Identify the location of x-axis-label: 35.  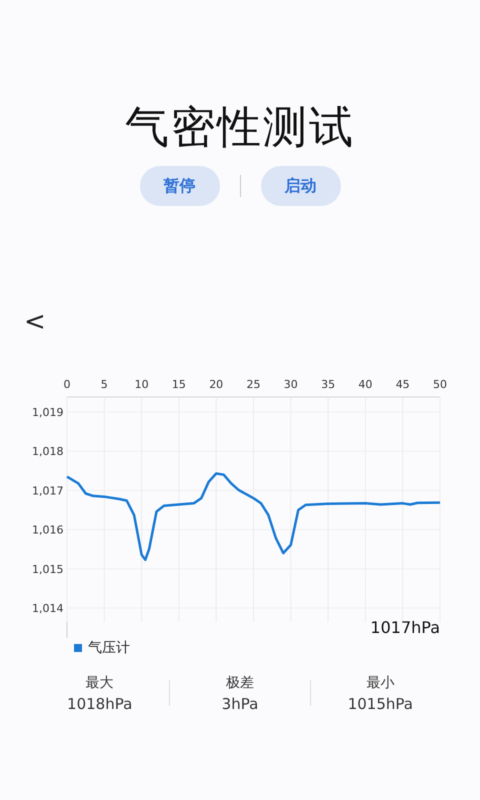
(328, 384).